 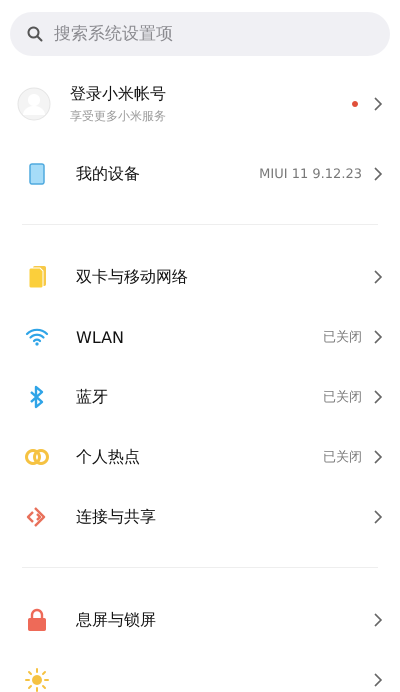 What do you see at coordinates (200, 174) in the screenshot?
I see `settings-row: 我的设备 MIUI 11 9.12.23` at bounding box center [200, 174].